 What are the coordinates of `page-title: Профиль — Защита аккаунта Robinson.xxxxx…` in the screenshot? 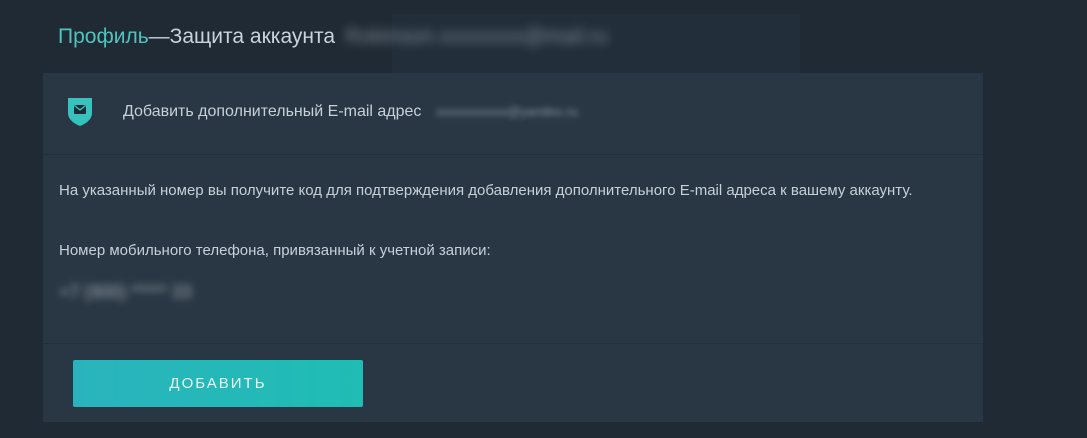 It's located at (333, 37).